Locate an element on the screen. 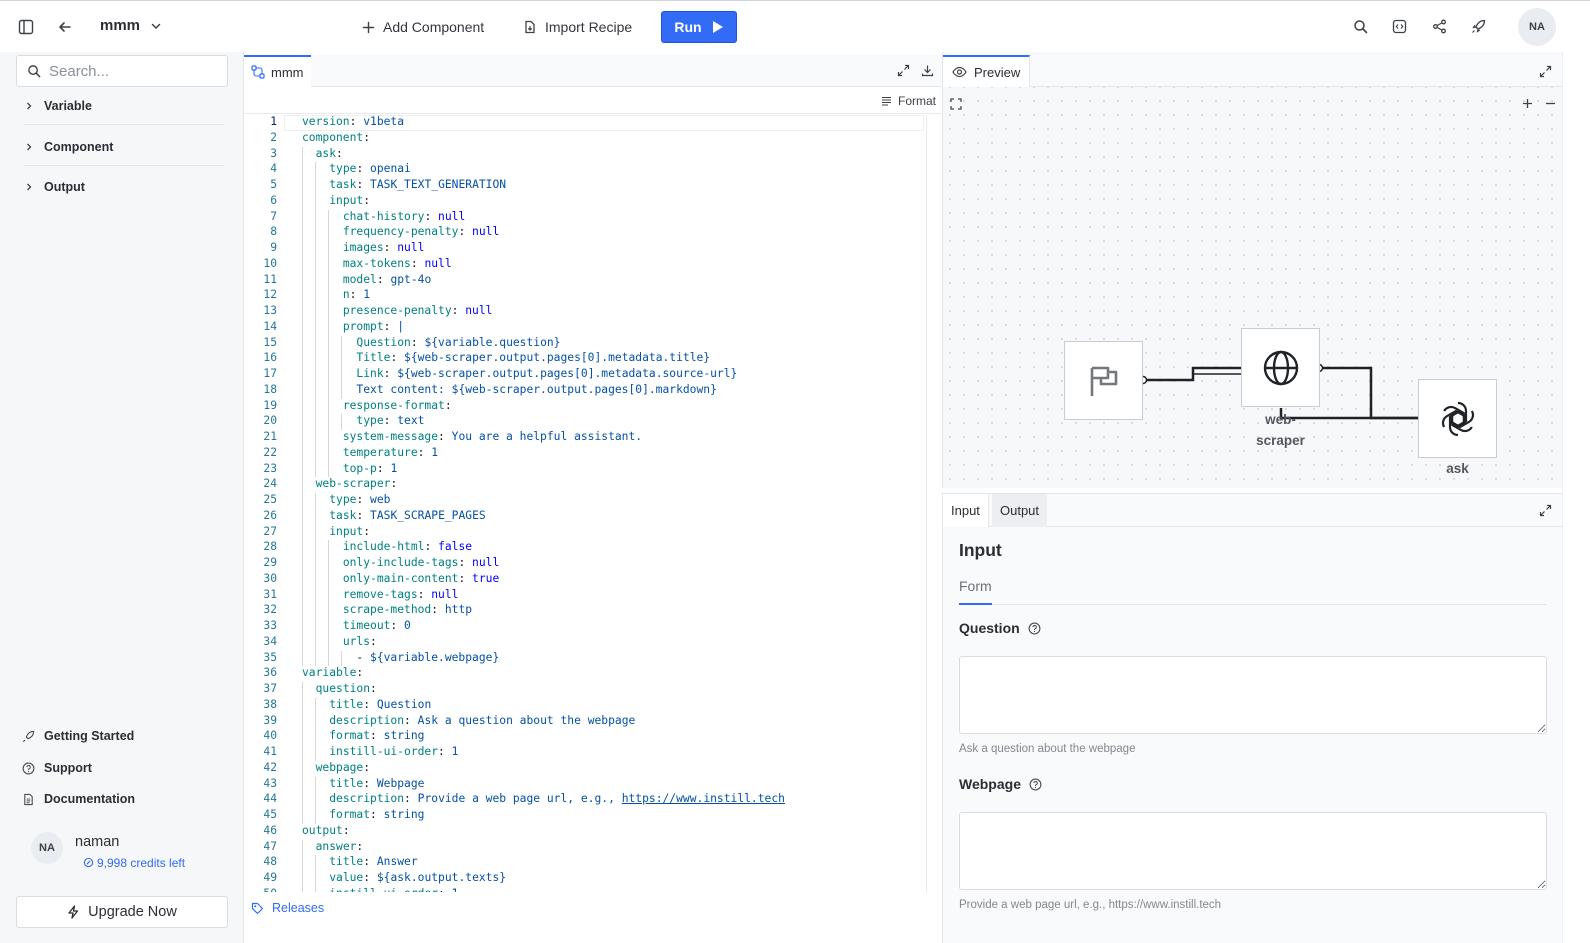 The image size is (1590, 943). code-line: 25 type: web is located at coordinates (585, 501).